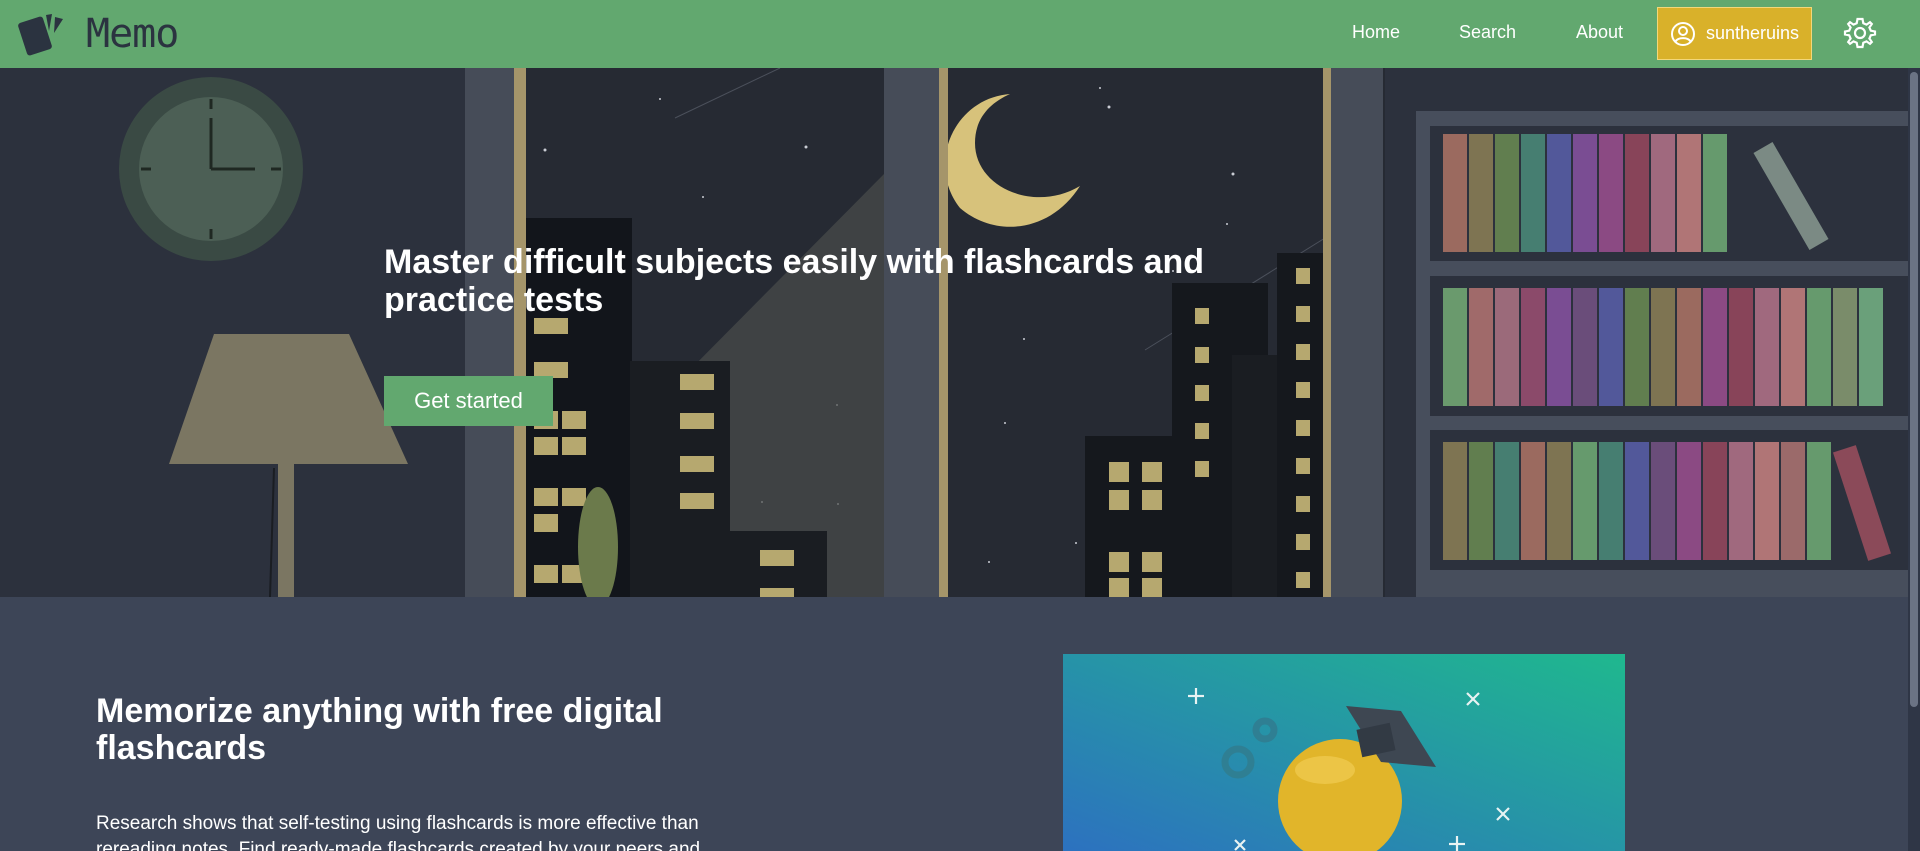 The width and height of the screenshot is (1920, 851). I want to click on username-label: suntheruins, so click(1753, 33).